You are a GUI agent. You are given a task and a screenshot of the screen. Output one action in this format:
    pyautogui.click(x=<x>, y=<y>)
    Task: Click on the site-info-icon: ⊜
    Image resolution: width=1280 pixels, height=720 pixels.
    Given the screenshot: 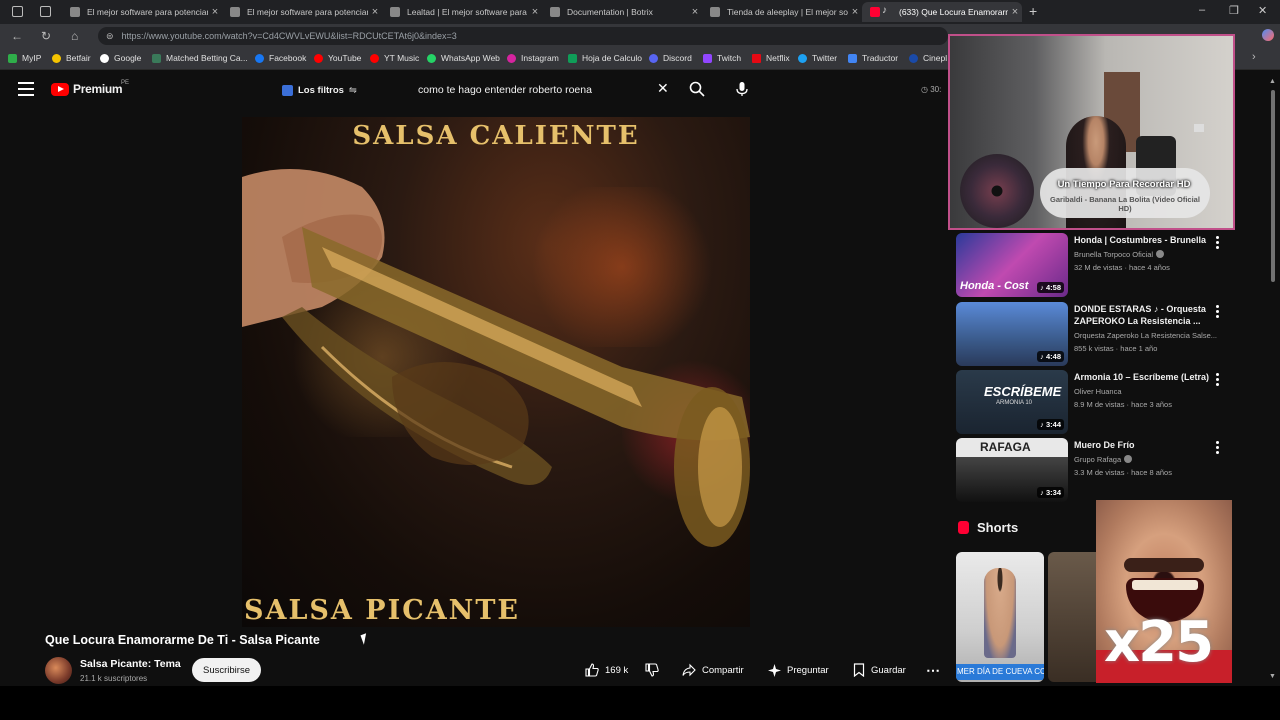 What is the action you would take?
    pyautogui.click(x=110, y=36)
    